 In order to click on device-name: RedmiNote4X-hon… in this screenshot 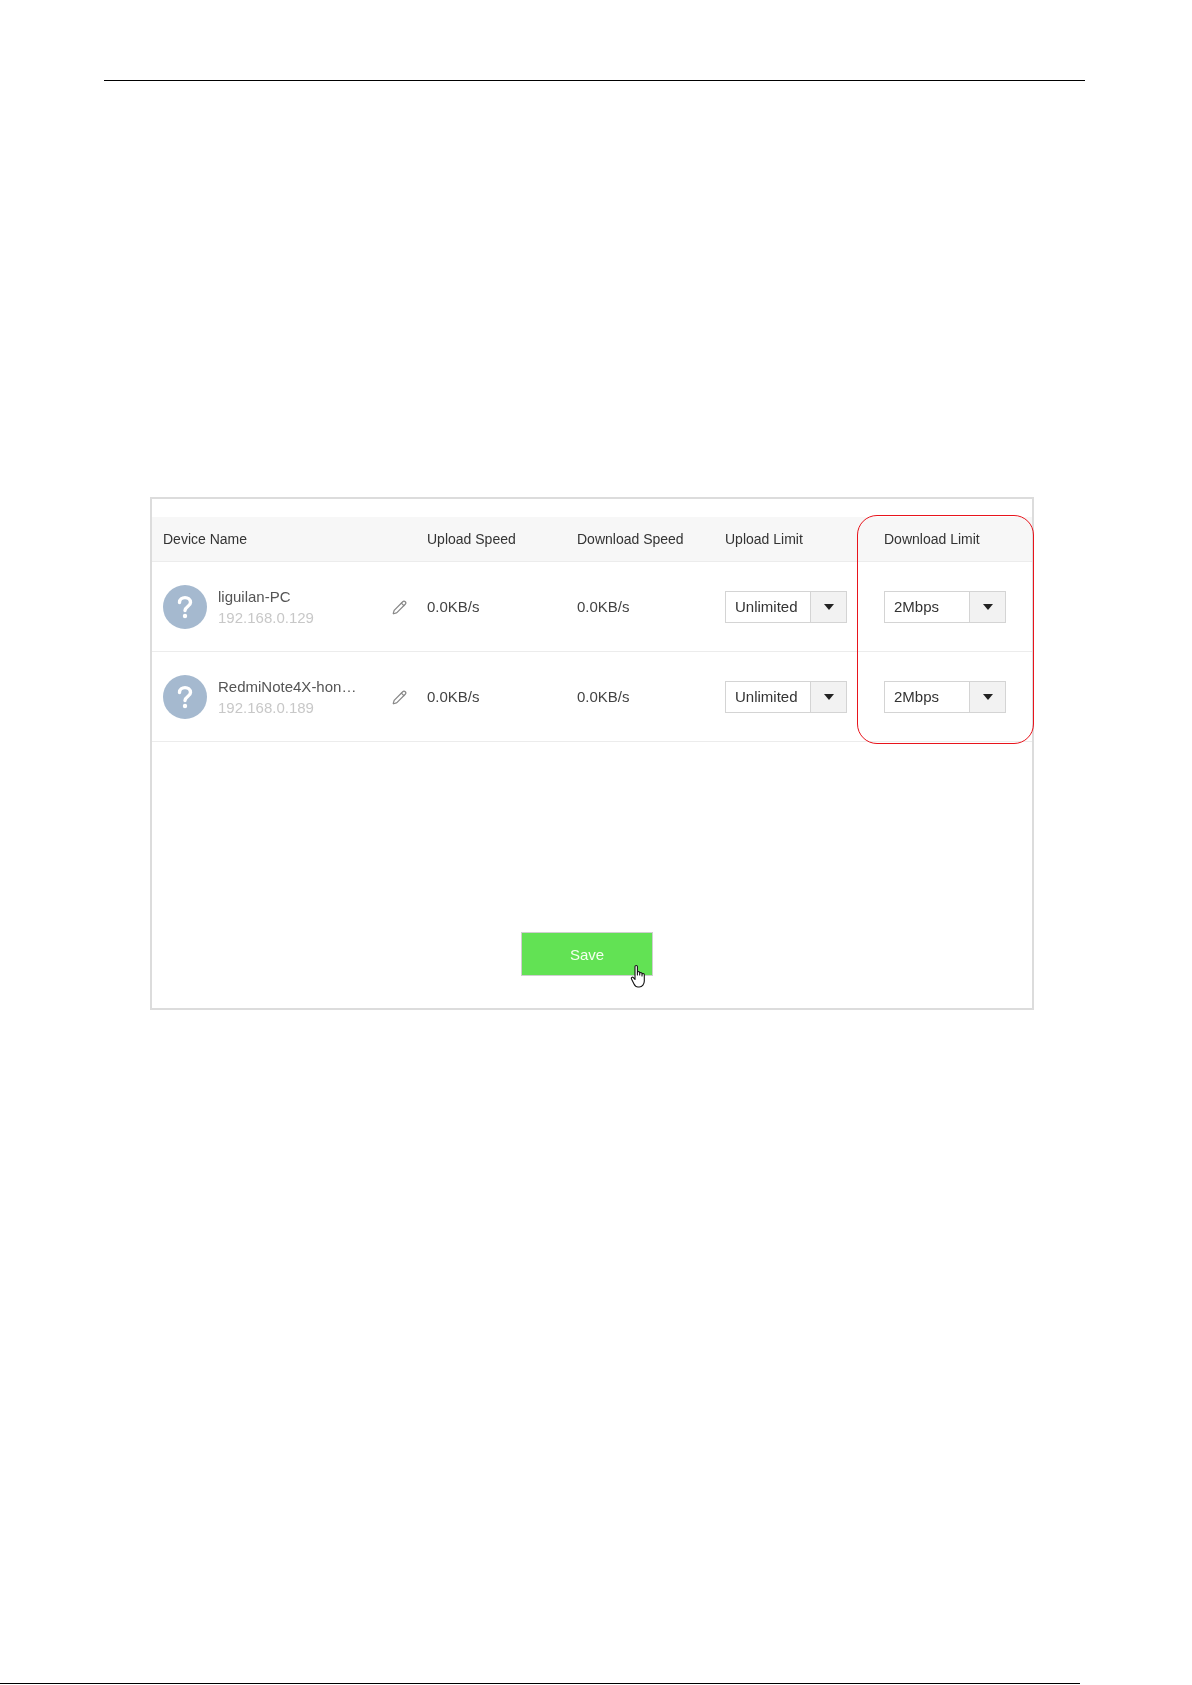, I will do `click(287, 686)`.